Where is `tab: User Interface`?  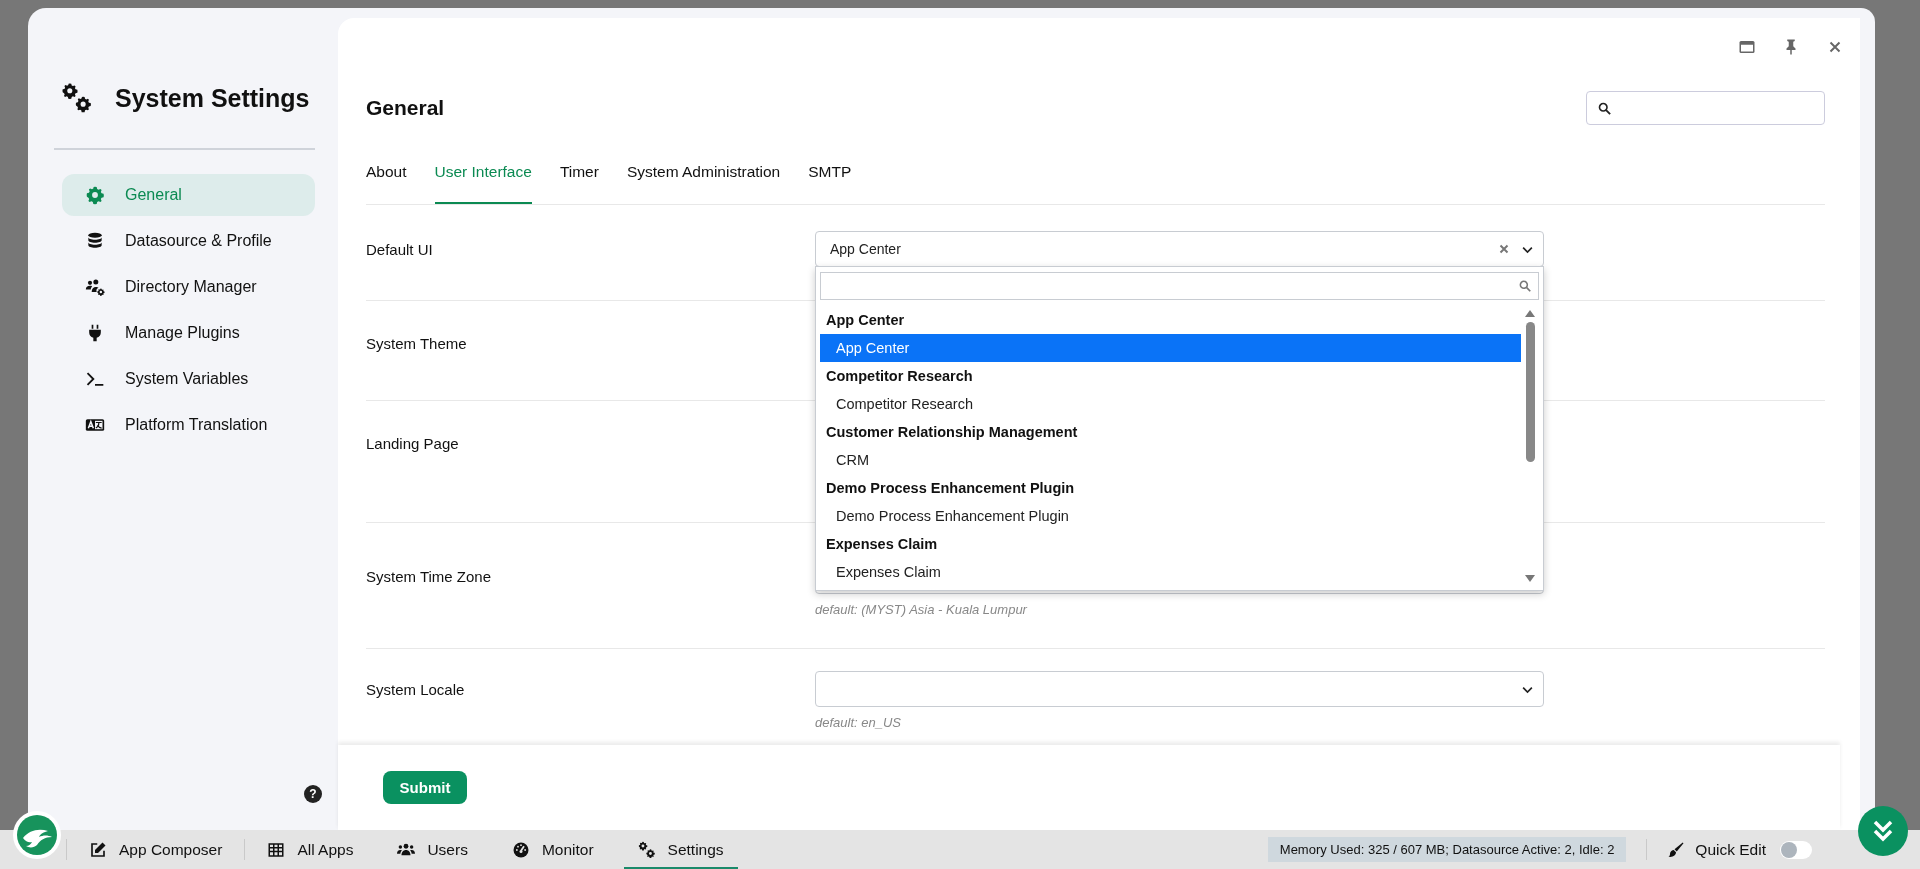
tab: User Interface is located at coordinates (483, 173).